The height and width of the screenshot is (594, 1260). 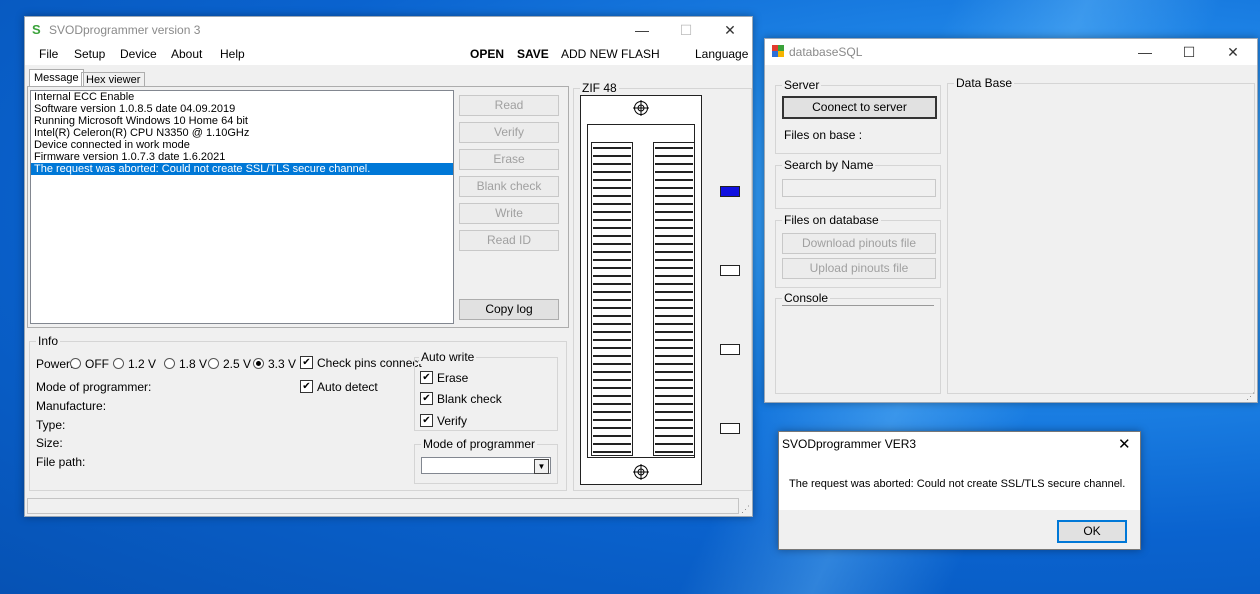 I want to click on read-button: Read, so click(x=509, y=105).